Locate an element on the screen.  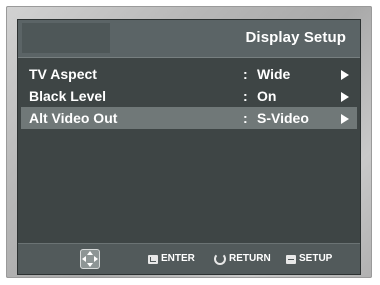
button-hint-bar: ENTER RETURN SETUP is located at coordinates (189, 258).